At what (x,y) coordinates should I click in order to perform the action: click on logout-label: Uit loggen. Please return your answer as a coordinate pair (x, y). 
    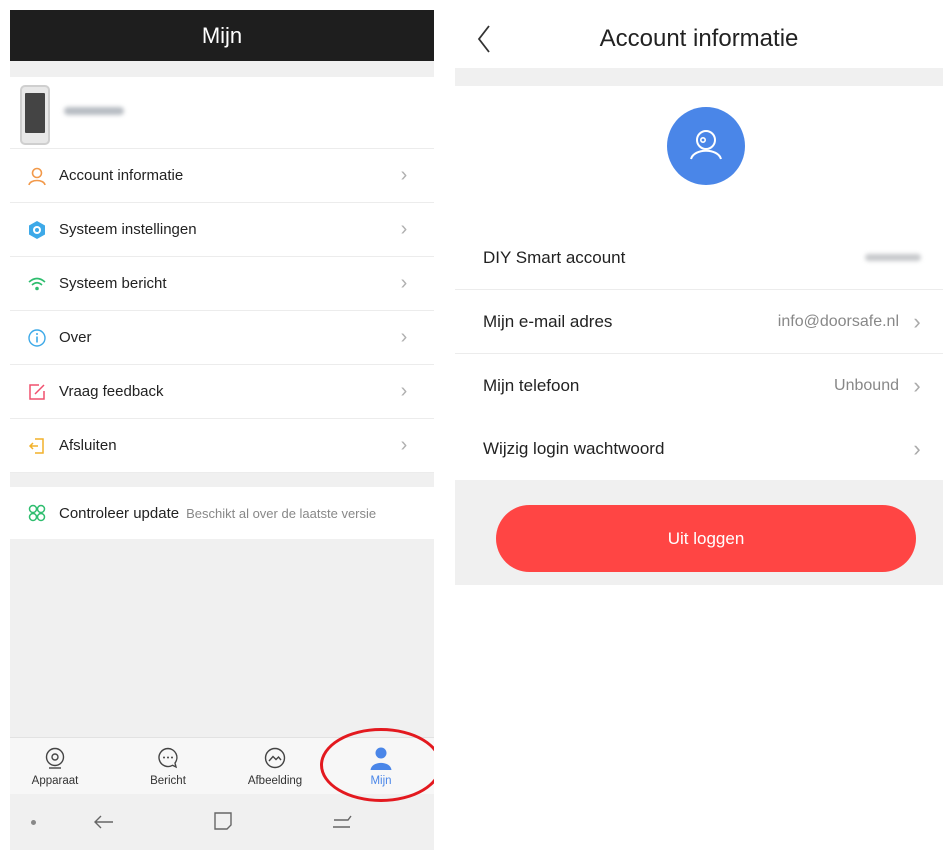
    Looking at the image, I should click on (706, 538).